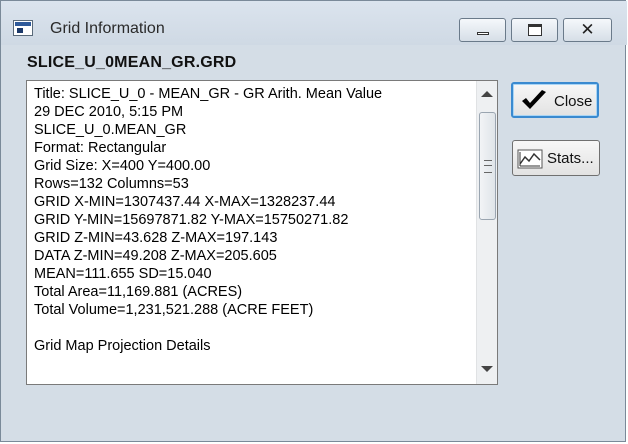 This screenshot has height=444, width=628. I want to click on info-line: MEAN=111.655 SD=15.040, so click(123, 274).